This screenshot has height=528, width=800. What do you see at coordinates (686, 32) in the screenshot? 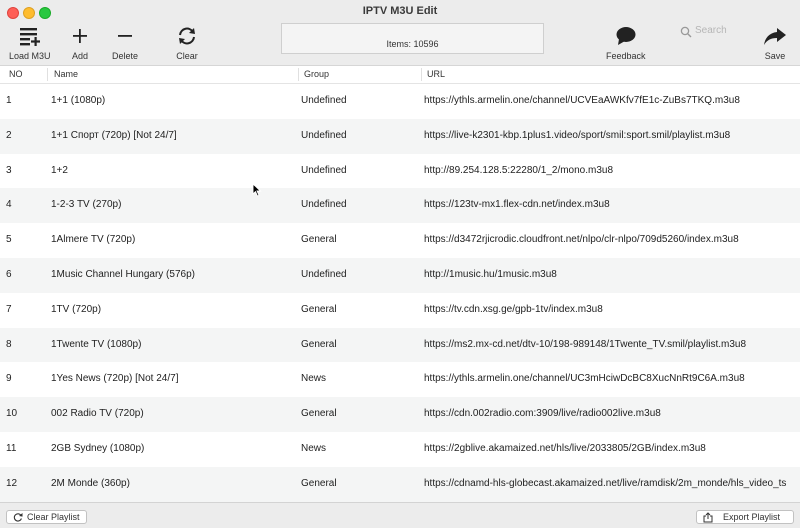
I see `search-icon` at bounding box center [686, 32].